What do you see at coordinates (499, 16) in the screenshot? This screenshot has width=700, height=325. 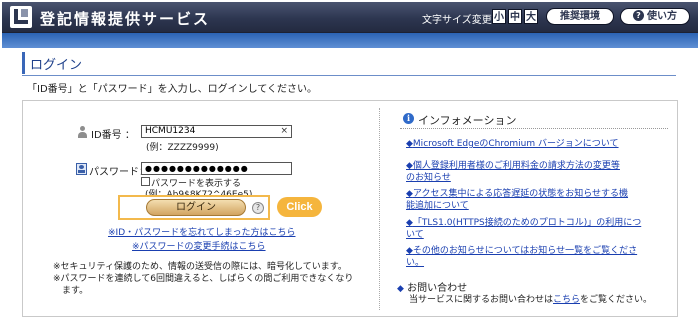 I see `font-size-small-button: 小` at bounding box center [499, 16].